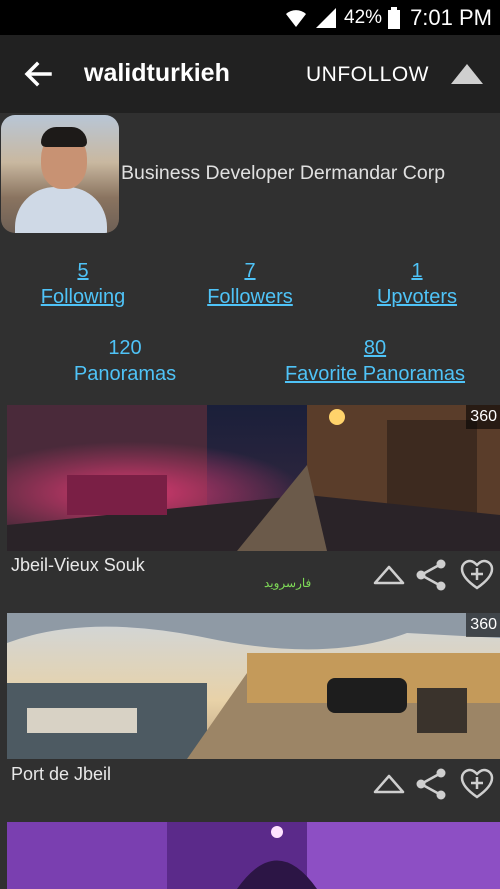 This screenshot has width=500, height=889. Describe the element at coordinates (250, 297) in the screenshot. I see `followers-label: Followers` at that location.